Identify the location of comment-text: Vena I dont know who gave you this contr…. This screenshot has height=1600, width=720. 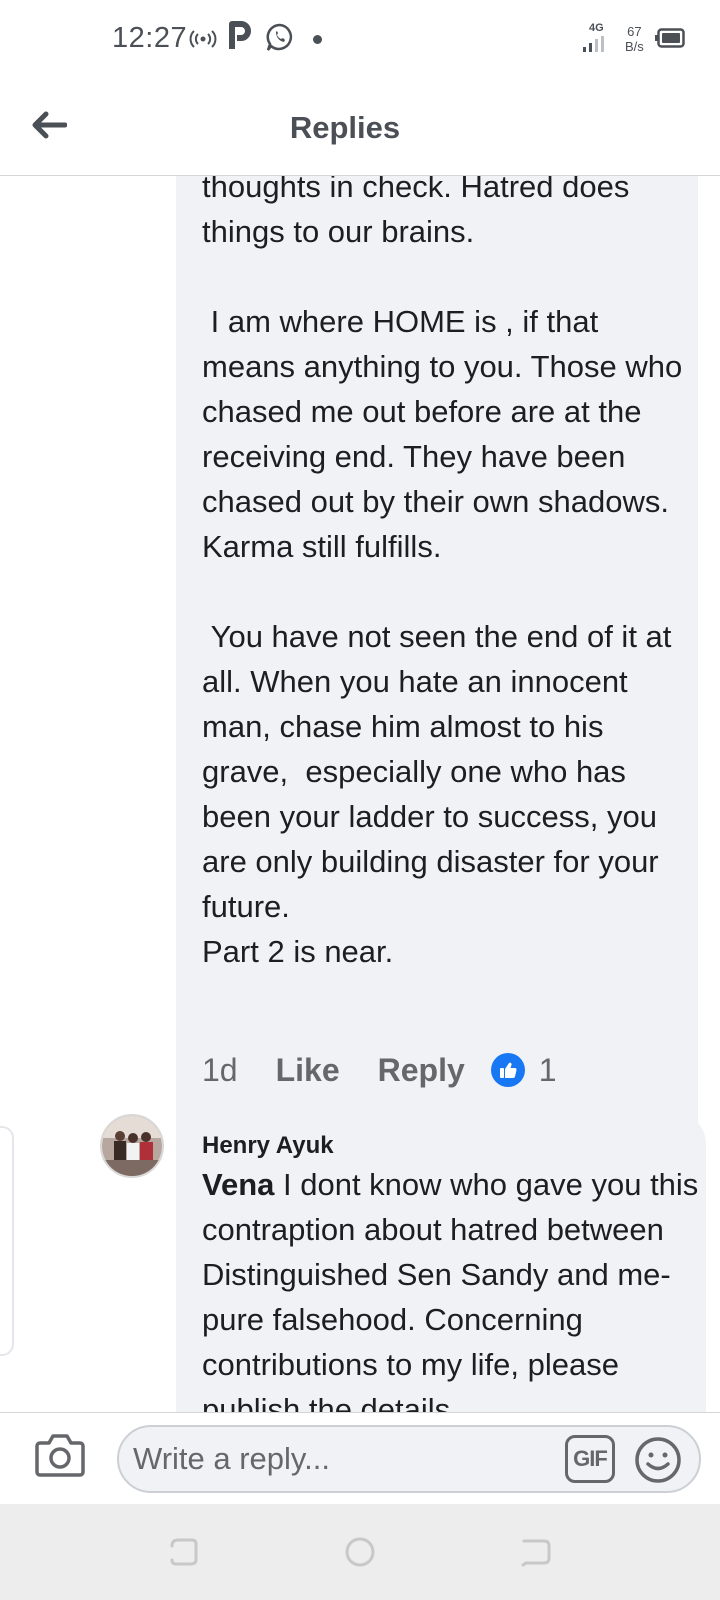
(452, 1287).